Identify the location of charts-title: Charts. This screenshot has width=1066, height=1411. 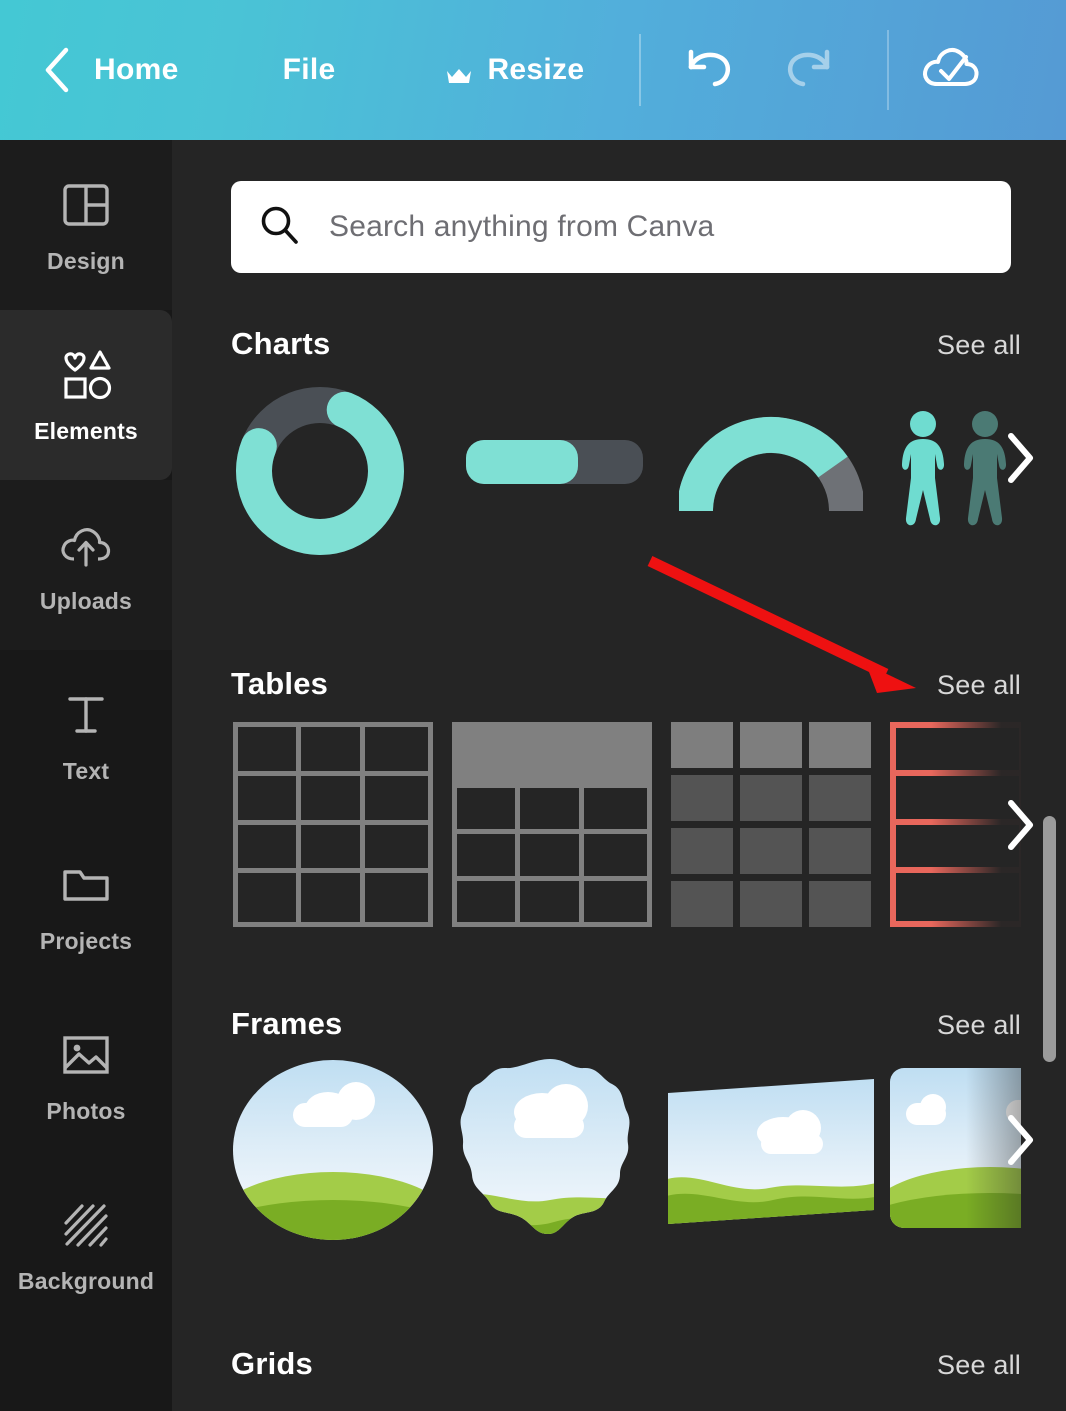
(281, 343).